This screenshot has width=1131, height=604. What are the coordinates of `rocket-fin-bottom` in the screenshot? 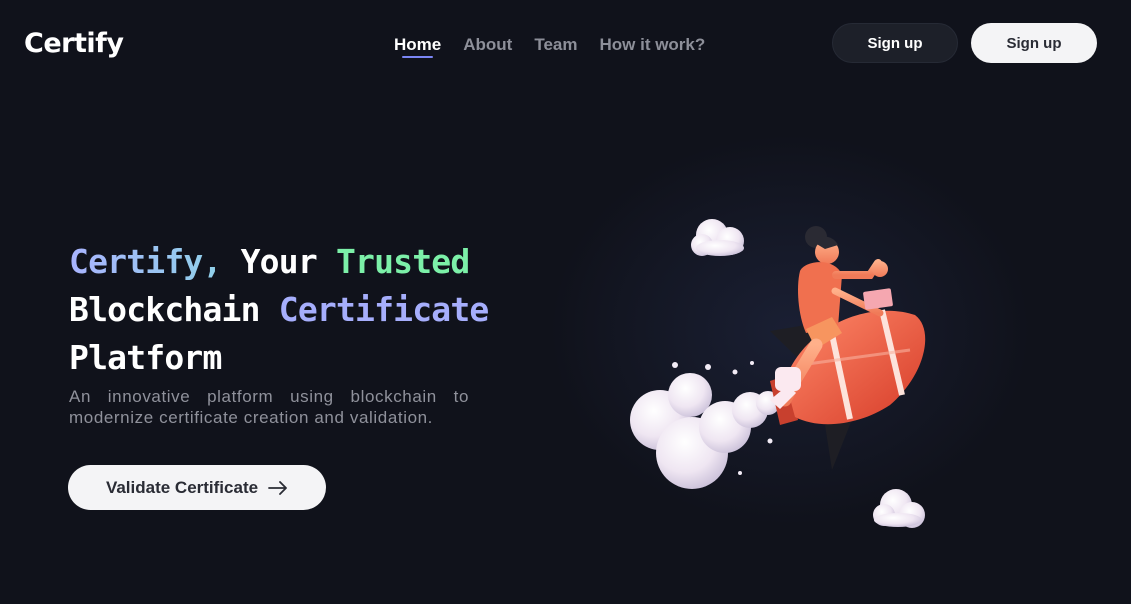 It's located at (839, 443).